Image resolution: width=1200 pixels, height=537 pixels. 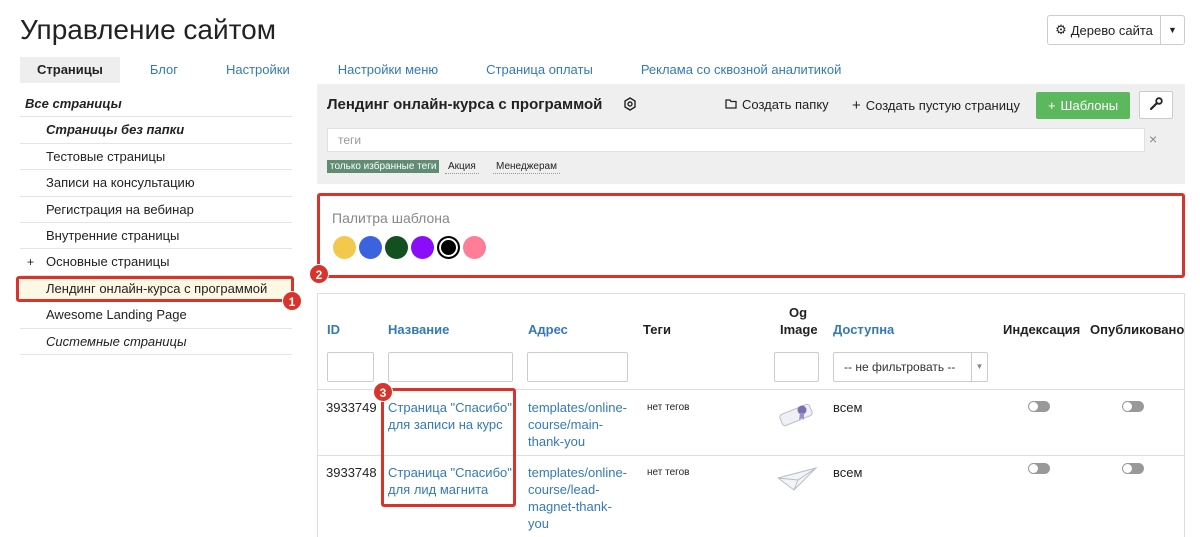 What do you see at coordinates (418, 329) in the screenshot?
I see `column-header-name: Название` at bounding box center [418, 329].